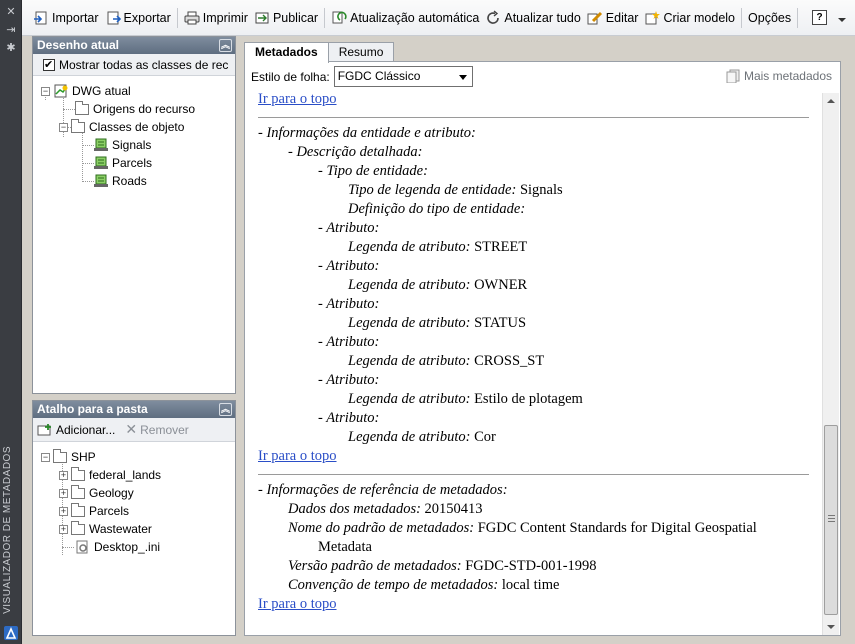  What do you see at coordinates (66, 18) in the screenshot?
I see `import-button: Importar` at bounding box center [66, 18].